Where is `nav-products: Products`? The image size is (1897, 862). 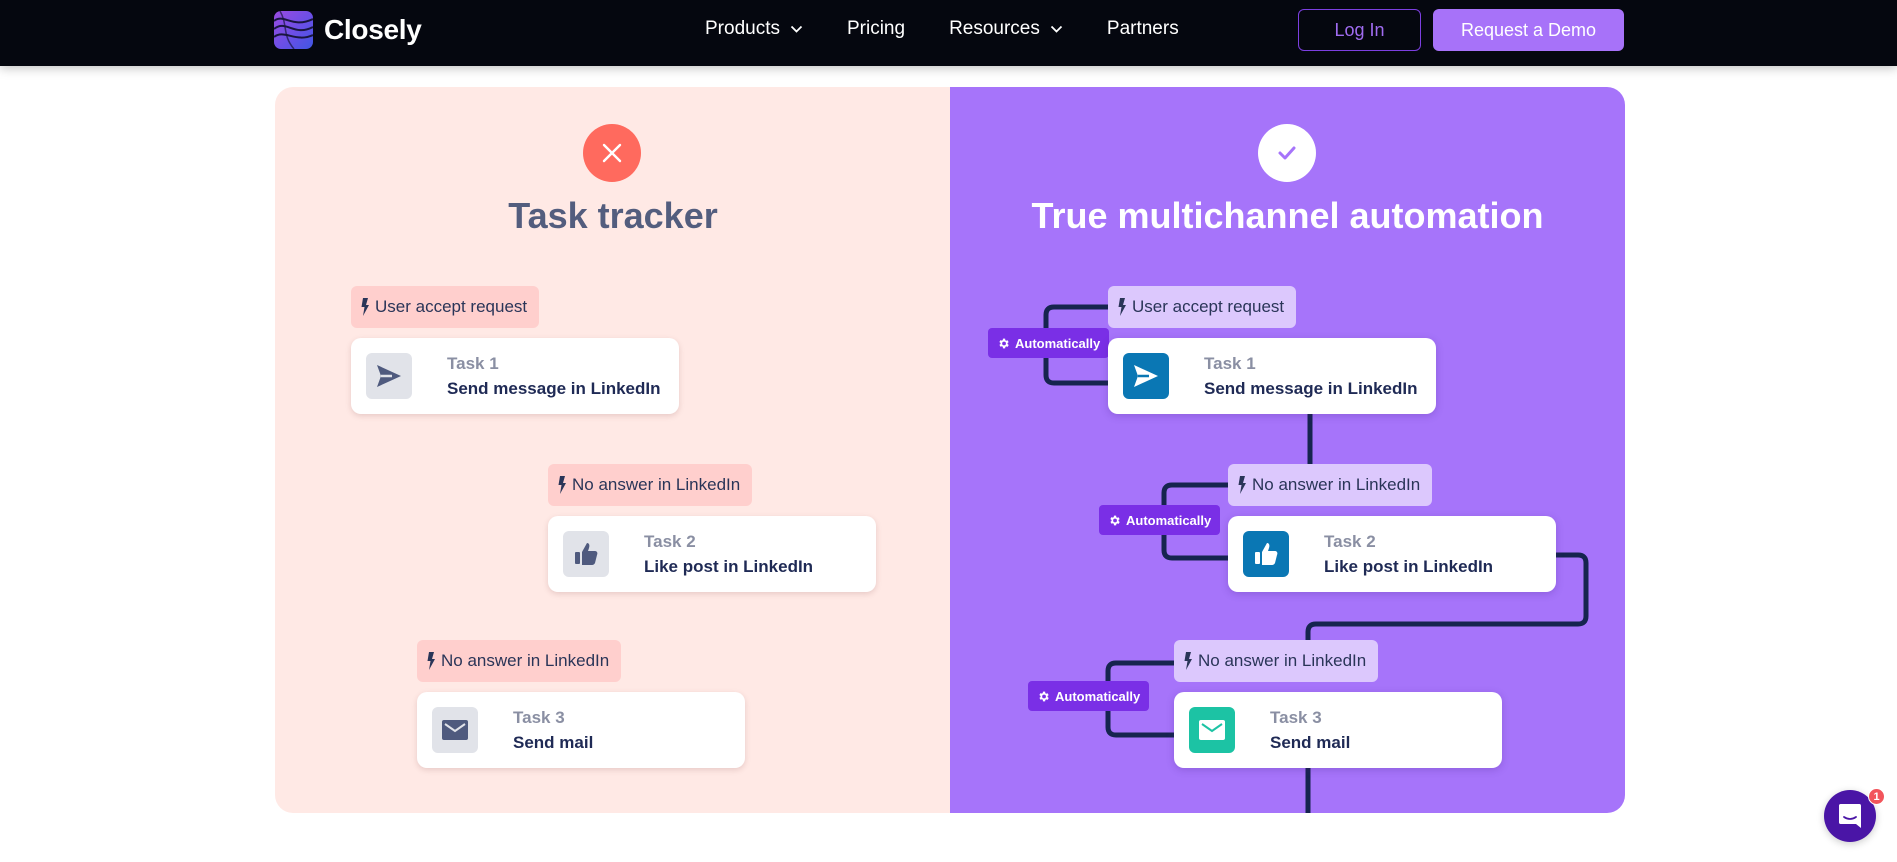
nav-products: Products is located at coordinates (754, 29).